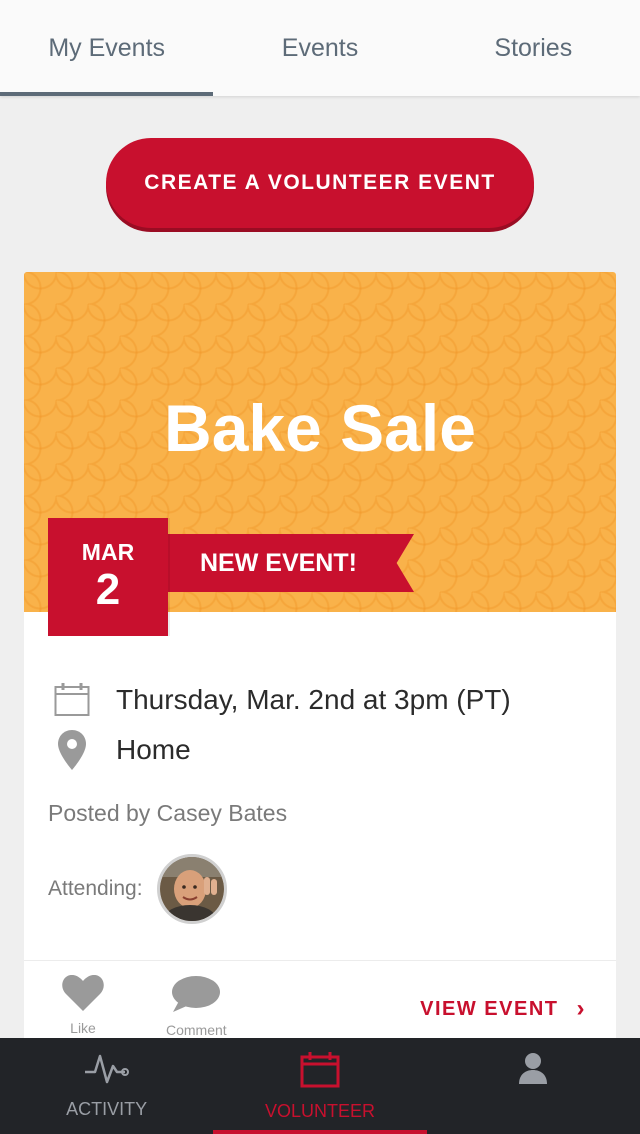 This screenshot has height=1134, width=640. What do you see at coordinates (83, 1028) in the screenshot?
I see `like-label: Like` at bounding box center [83, 1028].